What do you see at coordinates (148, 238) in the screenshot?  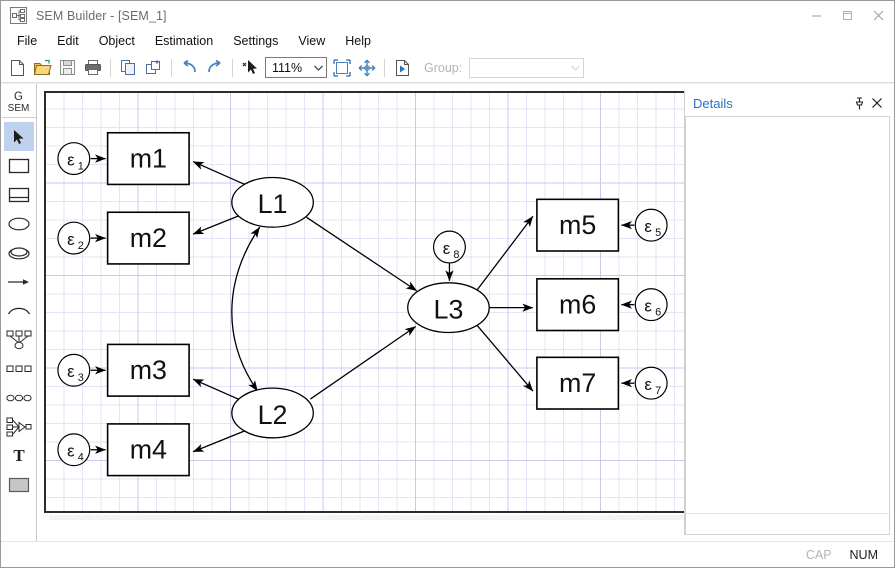 I see `node-m2: m2` at bounding box center [148, 238].